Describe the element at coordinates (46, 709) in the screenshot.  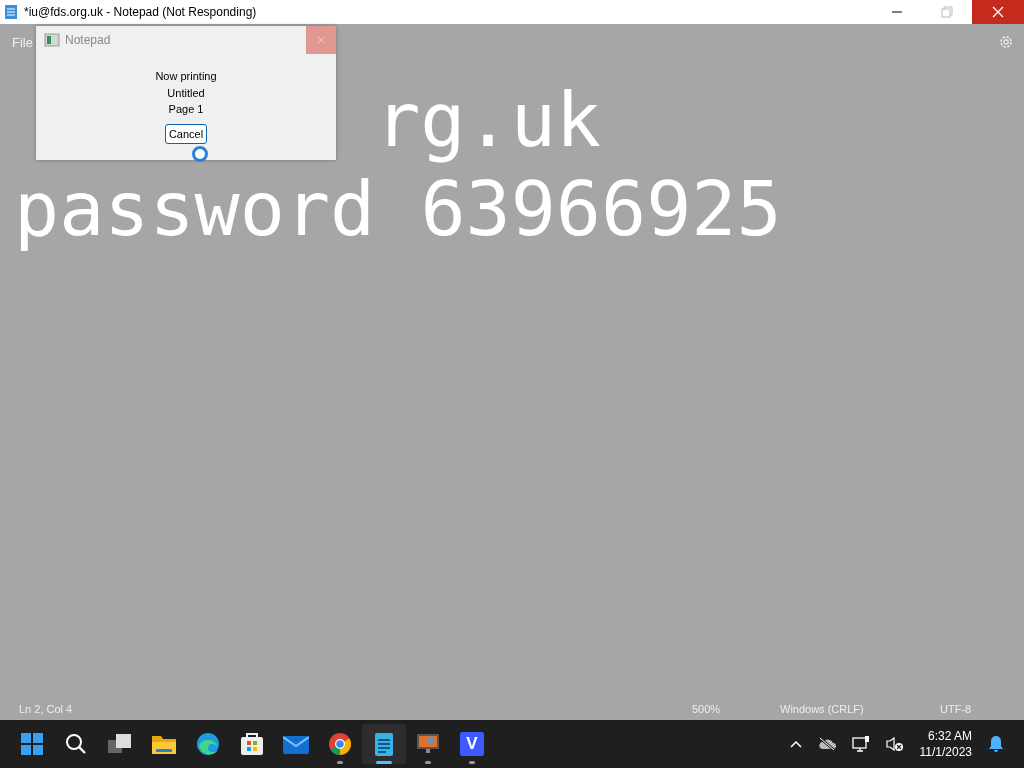
I see `cursor-position: Ln 2, Col 4` at that location.